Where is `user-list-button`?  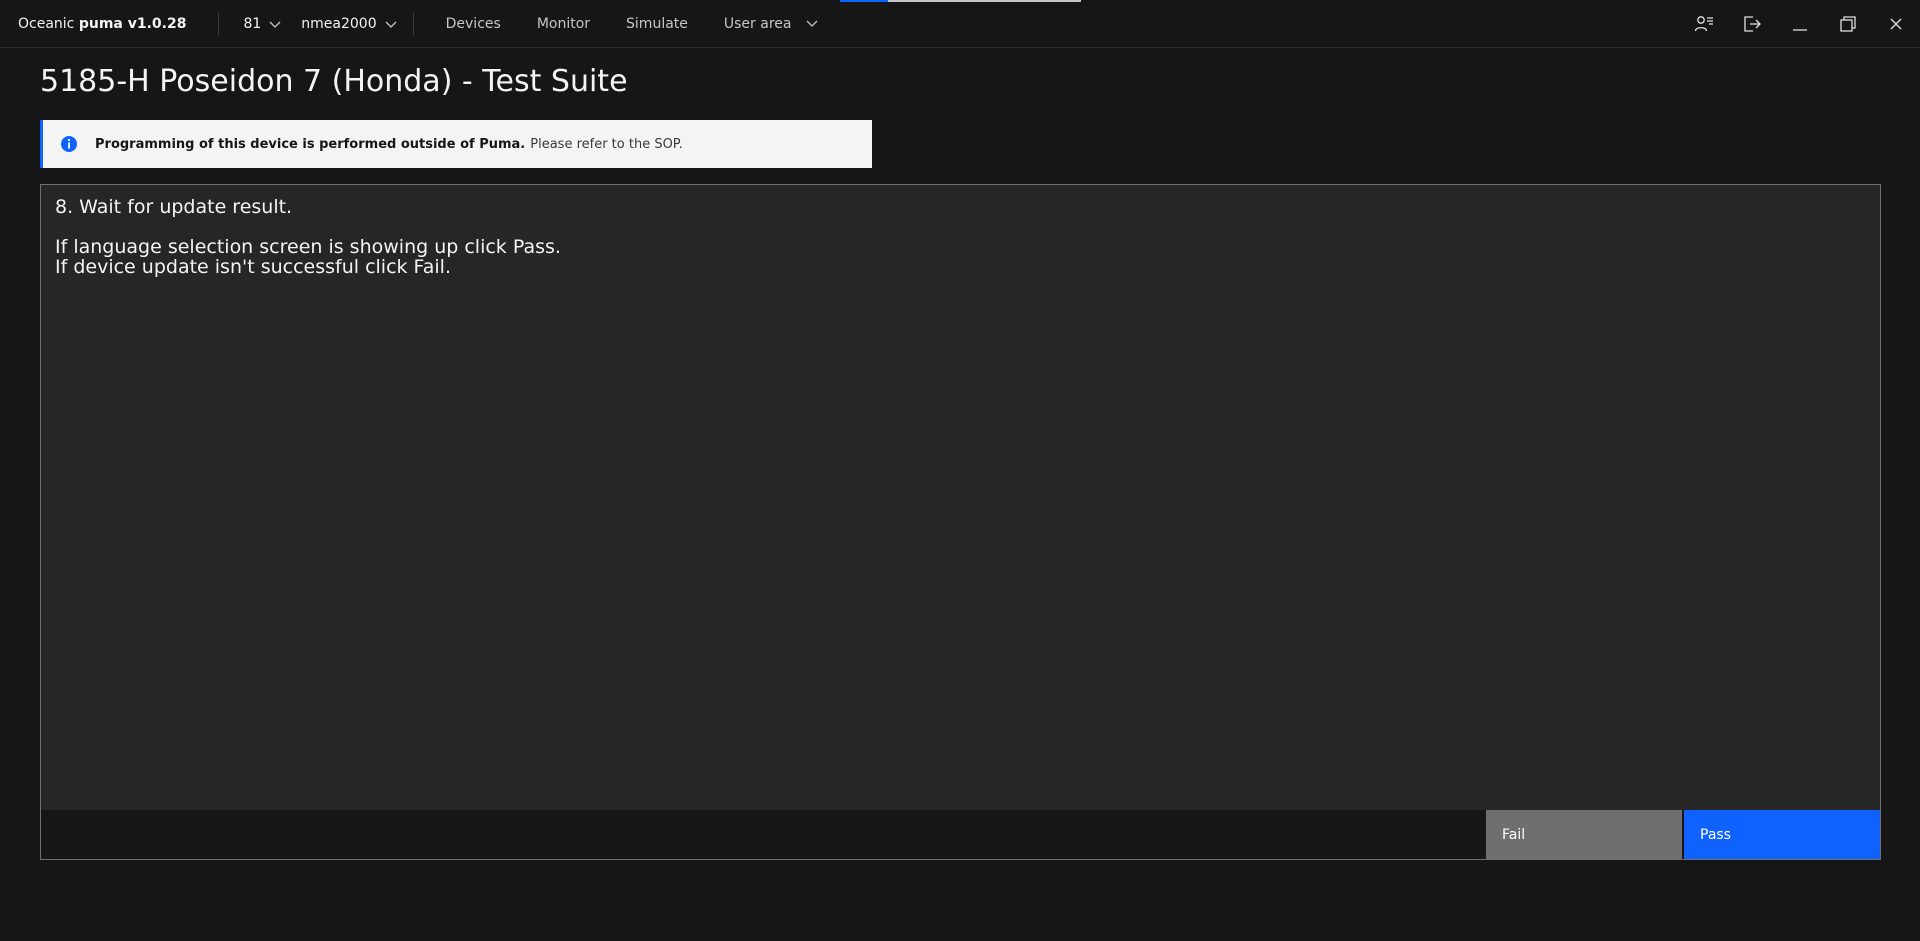 user-list-button is located at coordinates (1704, 24).